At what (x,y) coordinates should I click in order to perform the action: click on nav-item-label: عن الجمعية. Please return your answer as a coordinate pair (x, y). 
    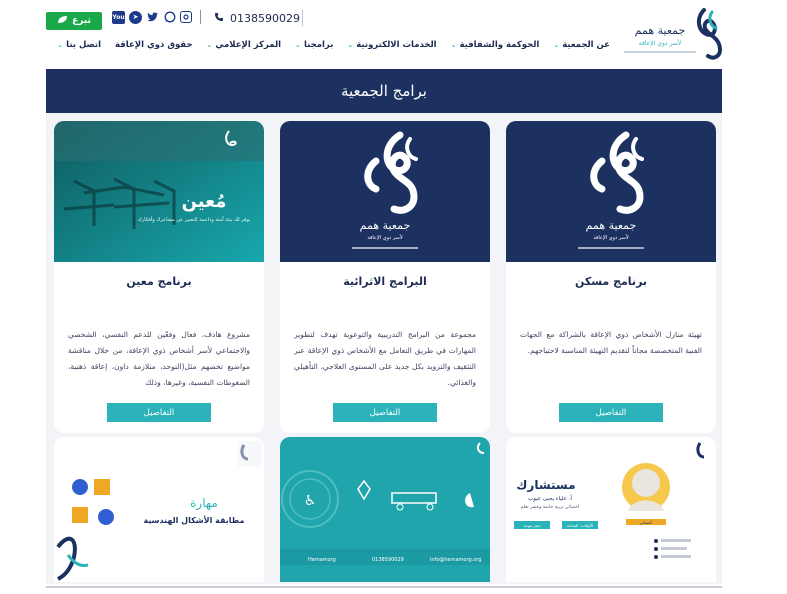
    Looking at the image, I should click on (586, 45).